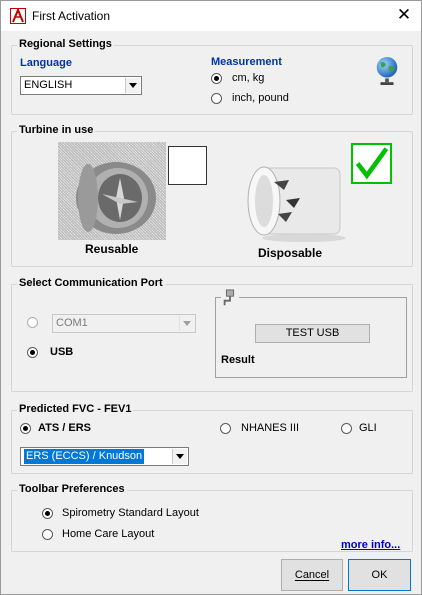  What do you see at coordinates (187, 165) in the screenshot?
I see `reusable-checkbox` at bounding box center [187, 165].